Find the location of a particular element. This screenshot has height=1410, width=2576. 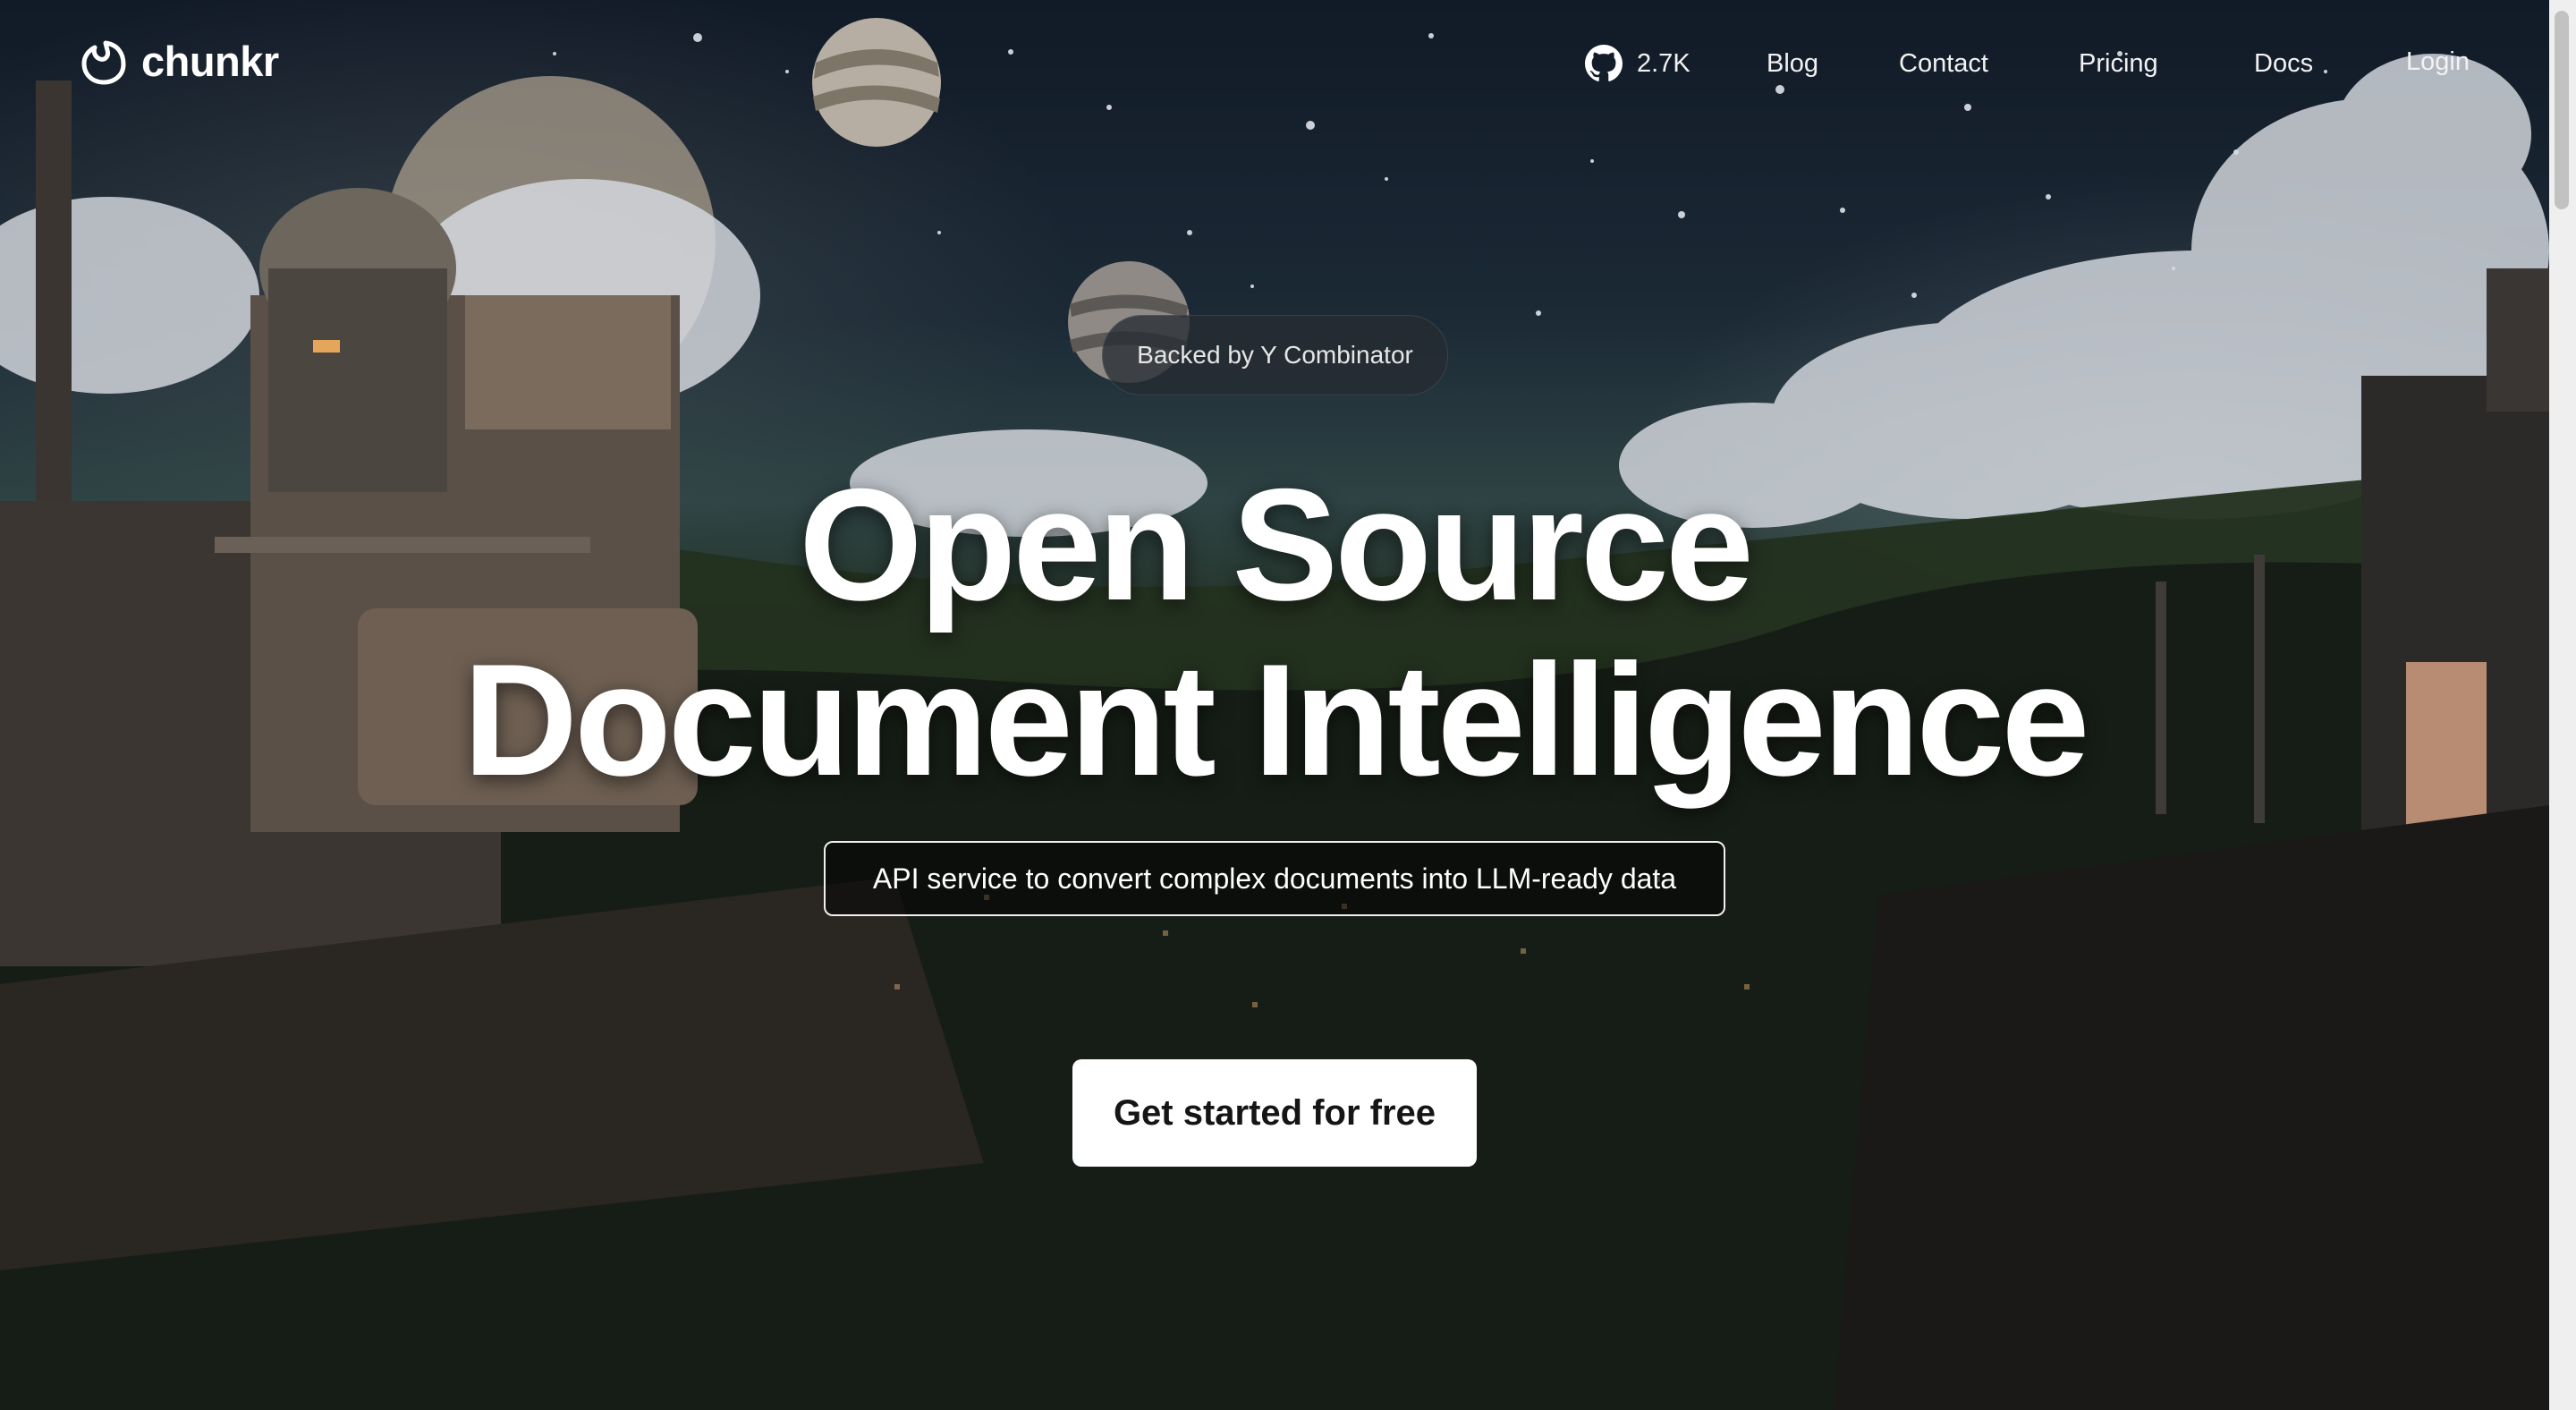

github-star-count: 2.7K is located at coordinates (1663, 63).